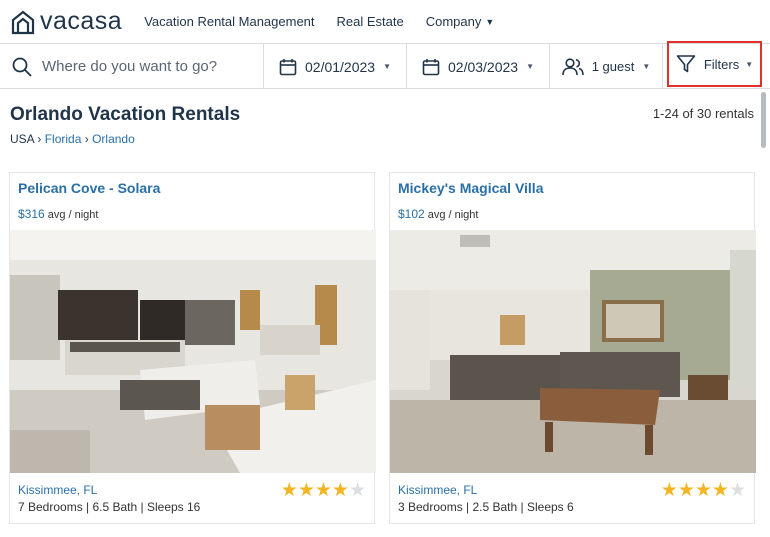 The image size is (770, 537). What do you see at coordinates (411, 214) in the screenshot?
I see `price-value: $102` at bounding box center [411, 214].